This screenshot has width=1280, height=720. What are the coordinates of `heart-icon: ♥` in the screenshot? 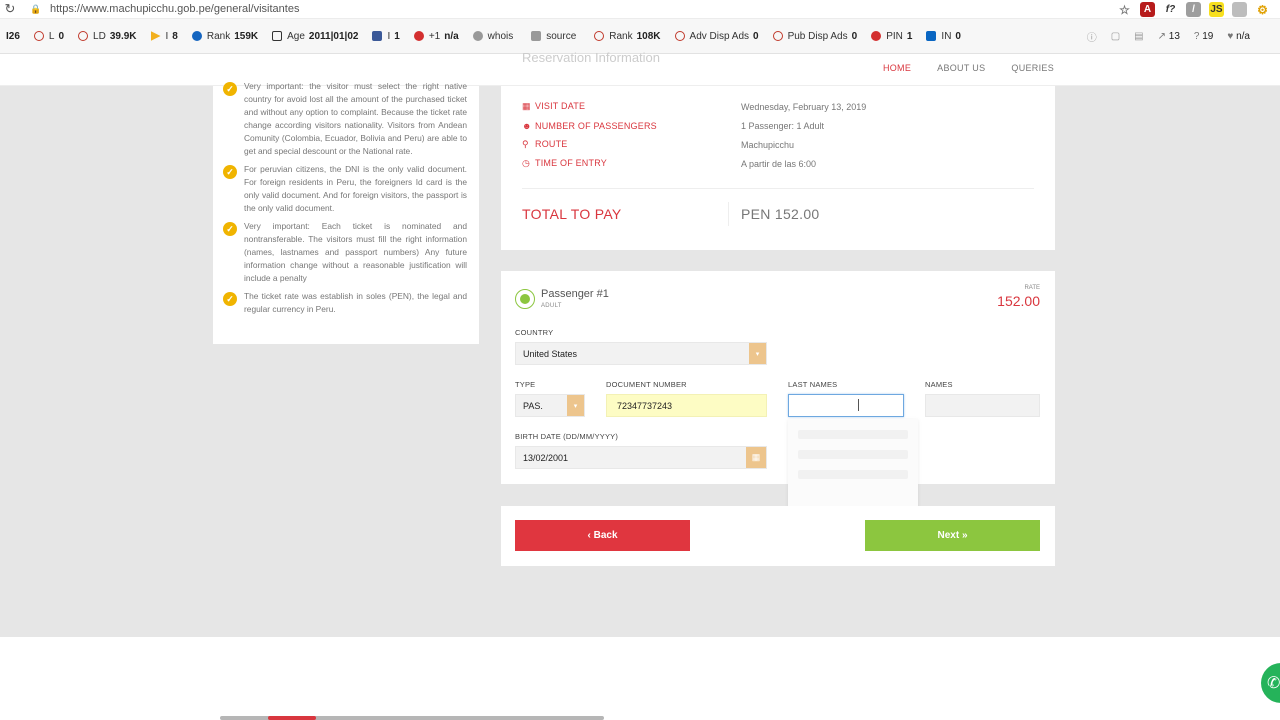 It's located at (1232, 36).